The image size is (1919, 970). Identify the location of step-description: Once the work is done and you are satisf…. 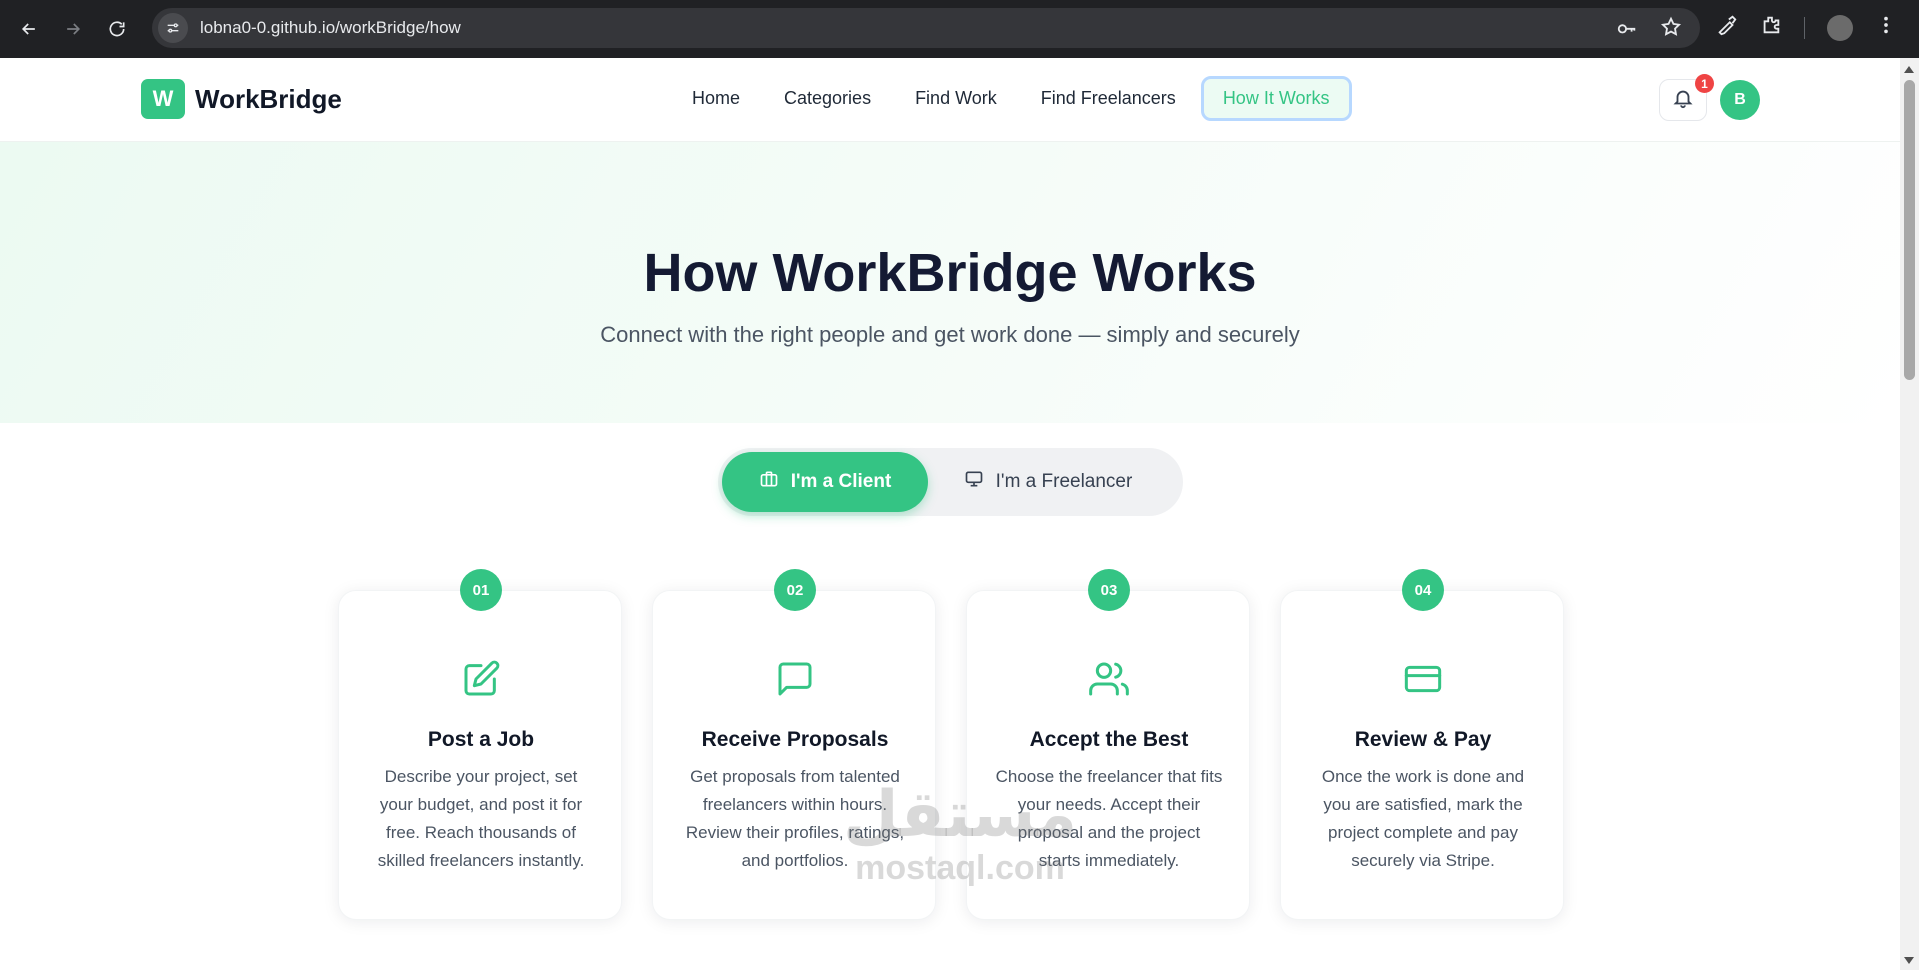
(1423, 818).